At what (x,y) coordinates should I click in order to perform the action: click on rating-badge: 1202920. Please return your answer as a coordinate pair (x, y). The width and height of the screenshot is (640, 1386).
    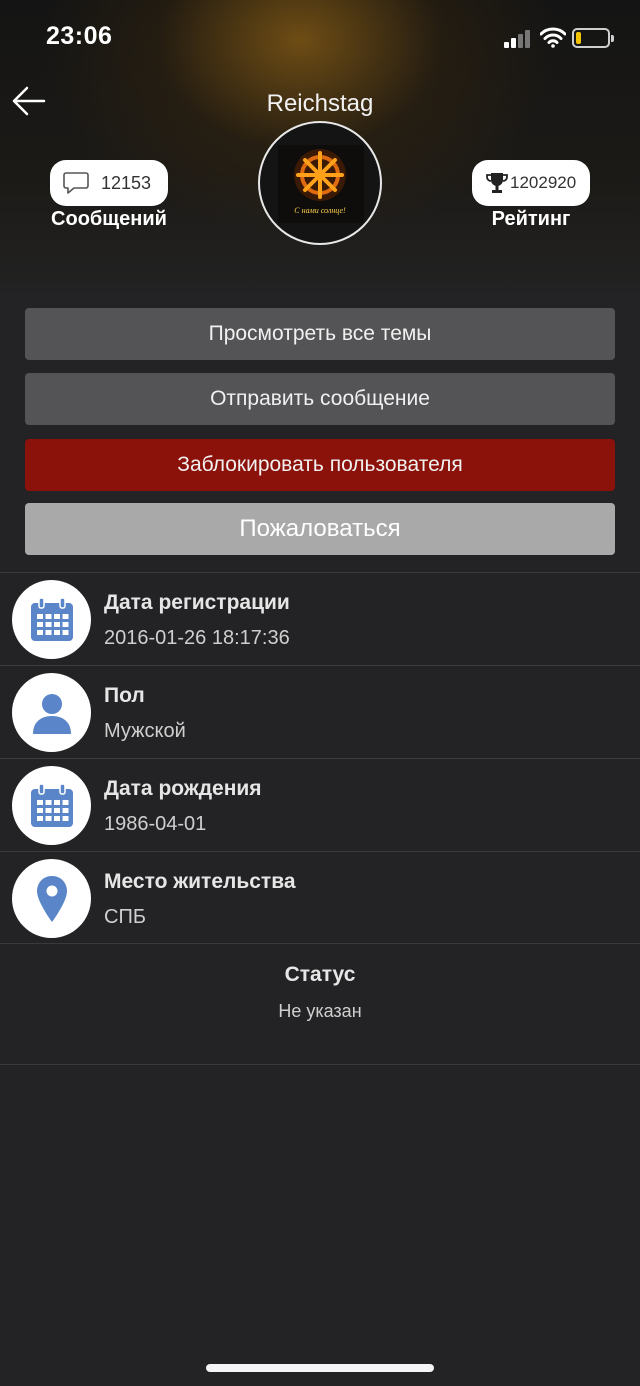
    Looking at the image, I should click on (531, 183).